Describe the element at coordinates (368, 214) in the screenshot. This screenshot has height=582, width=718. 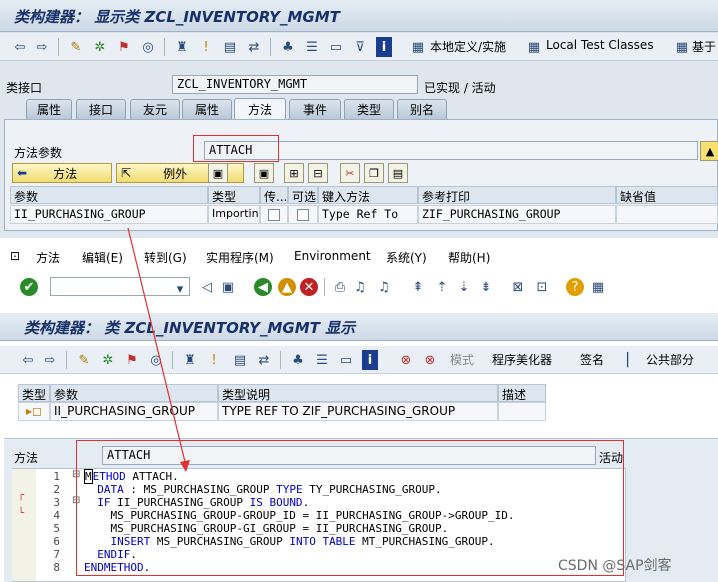
I see `typing-method-cell: Type Ref To` at that location.